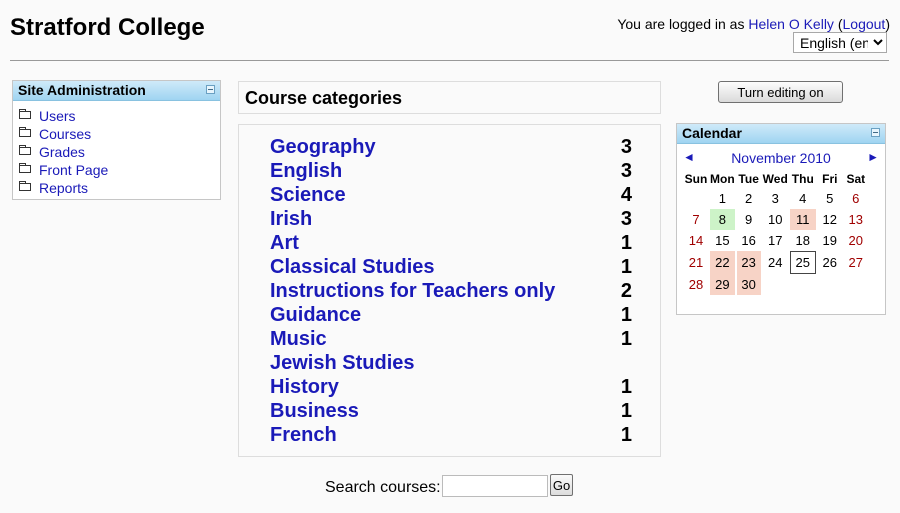 The height and width of the screenshot is (513, 900). Describe the element at coordinates (830, 240) in the screenshot. I see `calendar-day: 19` at that location.